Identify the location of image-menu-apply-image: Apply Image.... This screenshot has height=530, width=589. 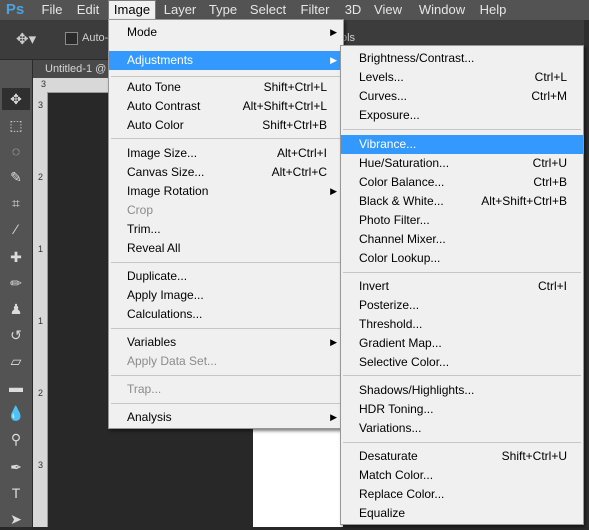
(226, 295).